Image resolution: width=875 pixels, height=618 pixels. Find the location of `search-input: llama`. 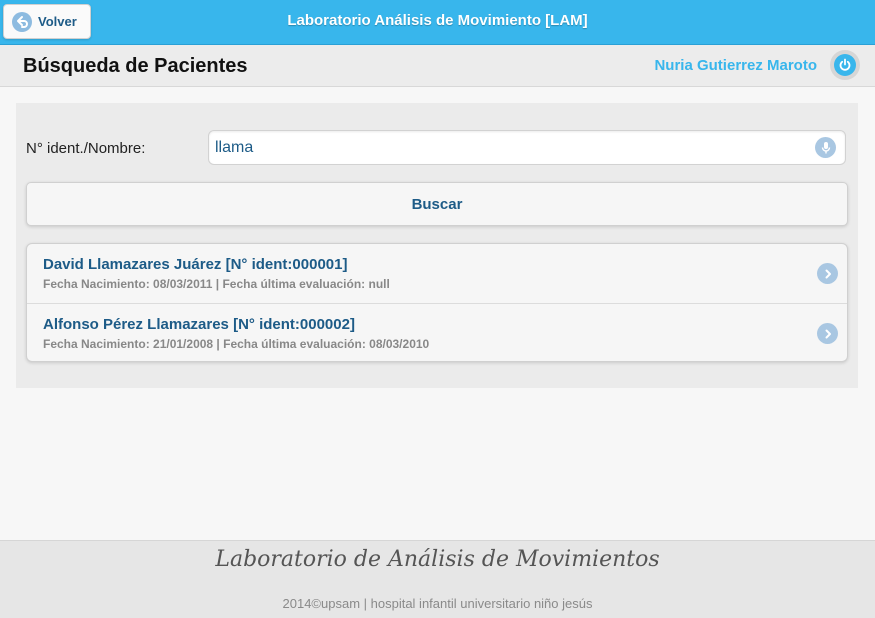

search-input: llama is located at coordinates (527, 147).